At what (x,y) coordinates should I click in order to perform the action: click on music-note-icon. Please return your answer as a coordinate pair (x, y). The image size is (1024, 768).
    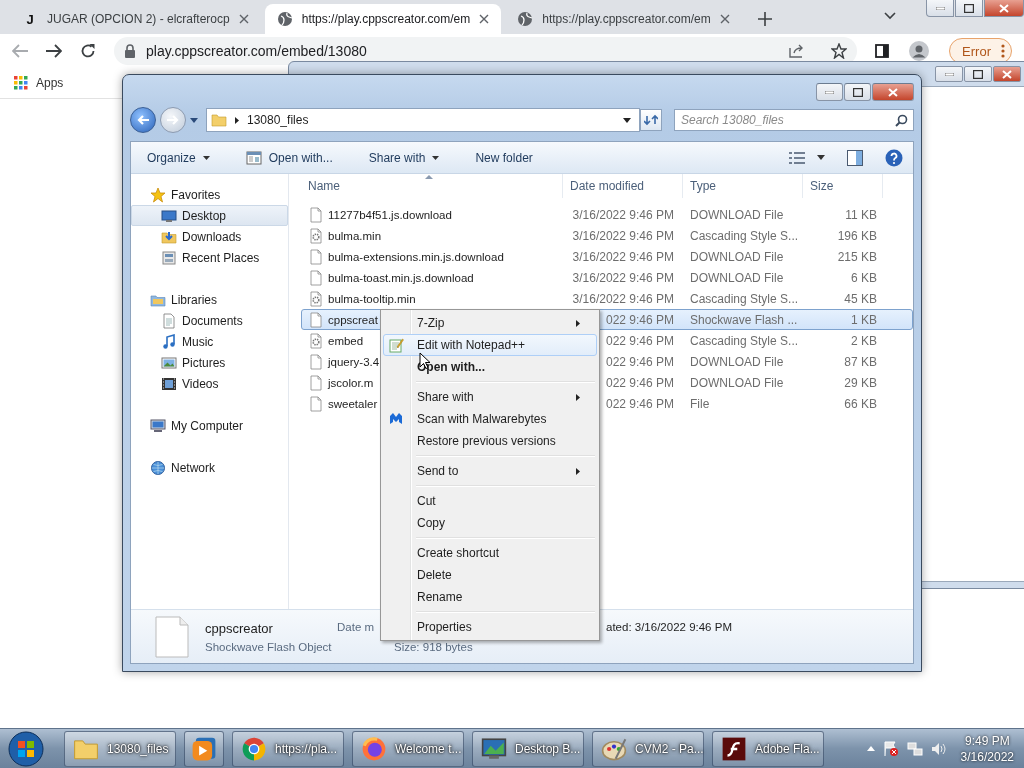
    Looking at the image, I should click on (169, 341).